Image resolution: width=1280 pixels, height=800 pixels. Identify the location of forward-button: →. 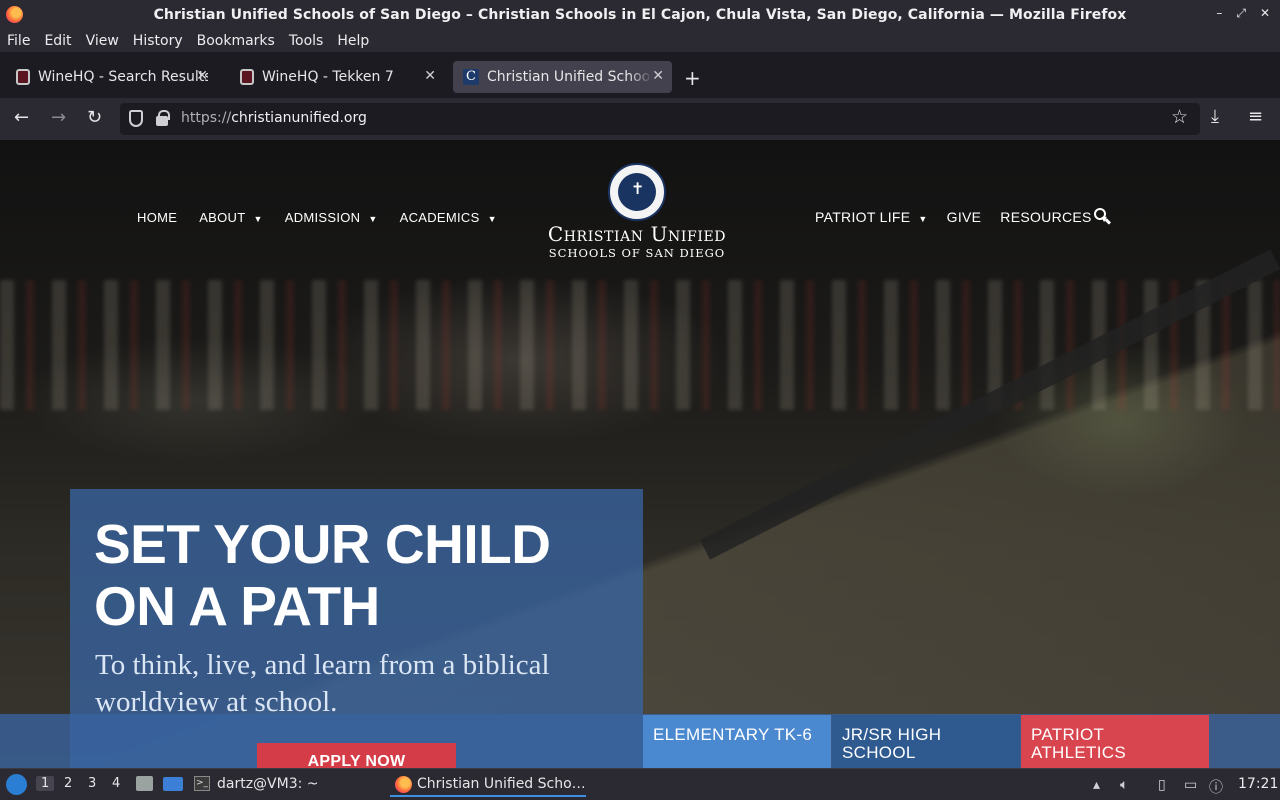
(58, 117).